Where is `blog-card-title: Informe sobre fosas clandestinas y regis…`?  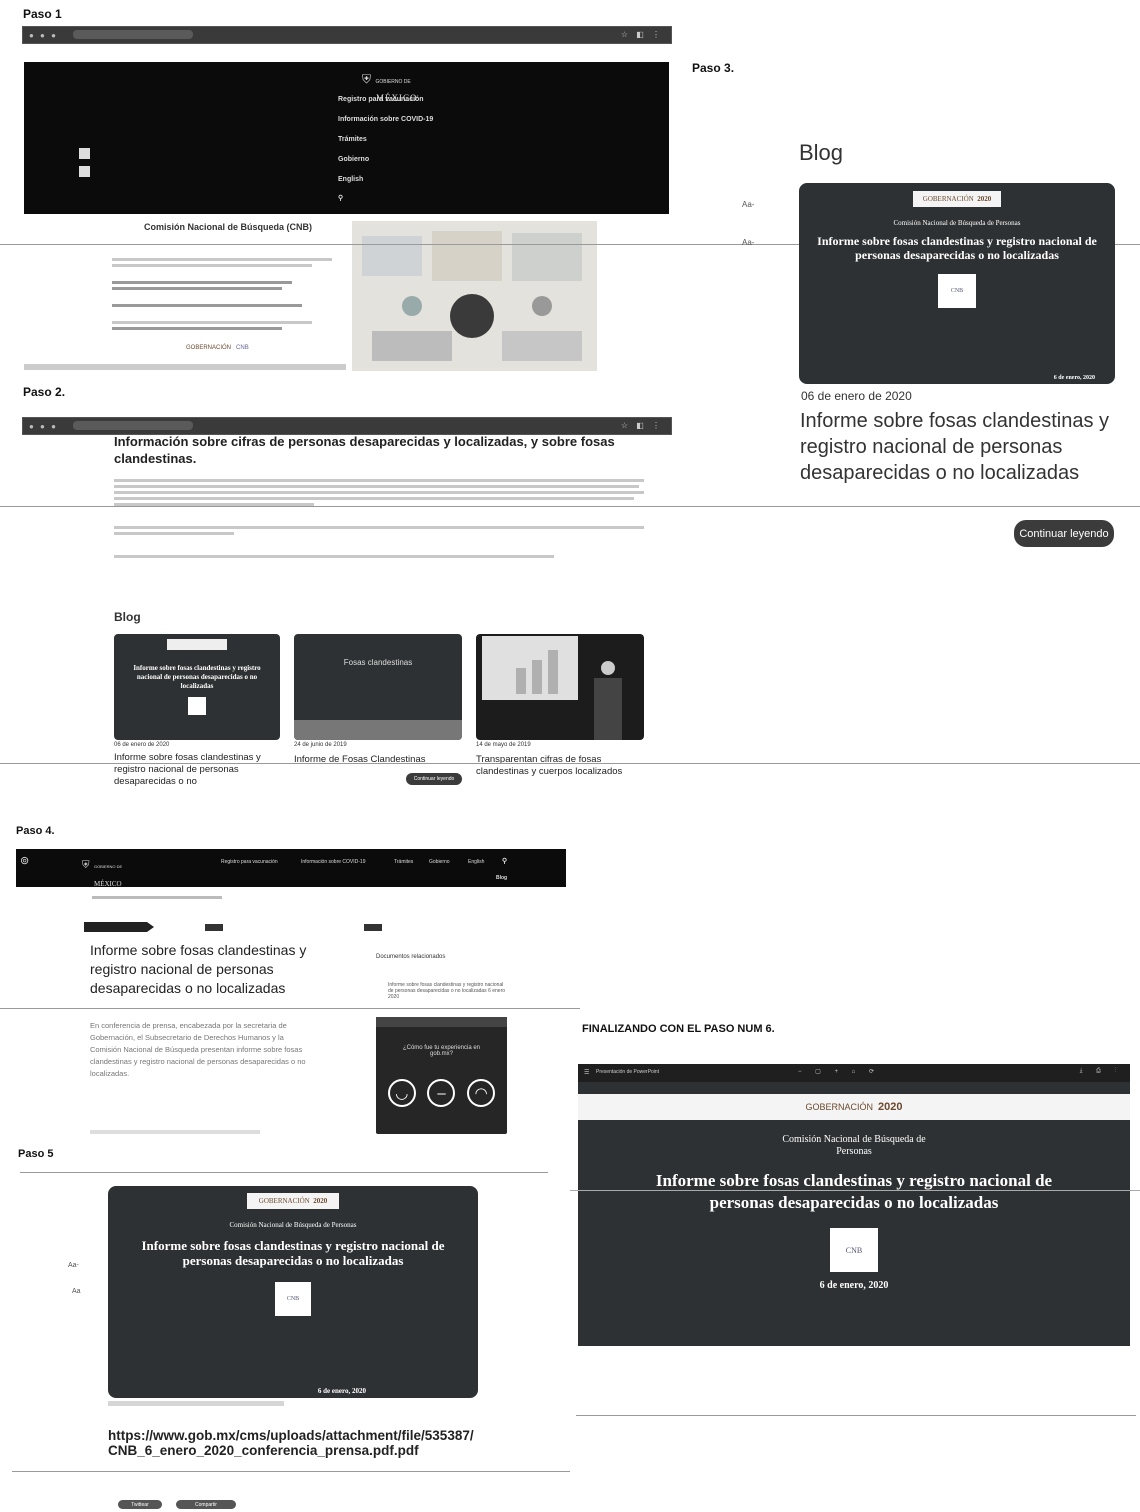 blog-card-title: Informe sobre fosas clandestinas y regis… is located at coordinates (199, 770).